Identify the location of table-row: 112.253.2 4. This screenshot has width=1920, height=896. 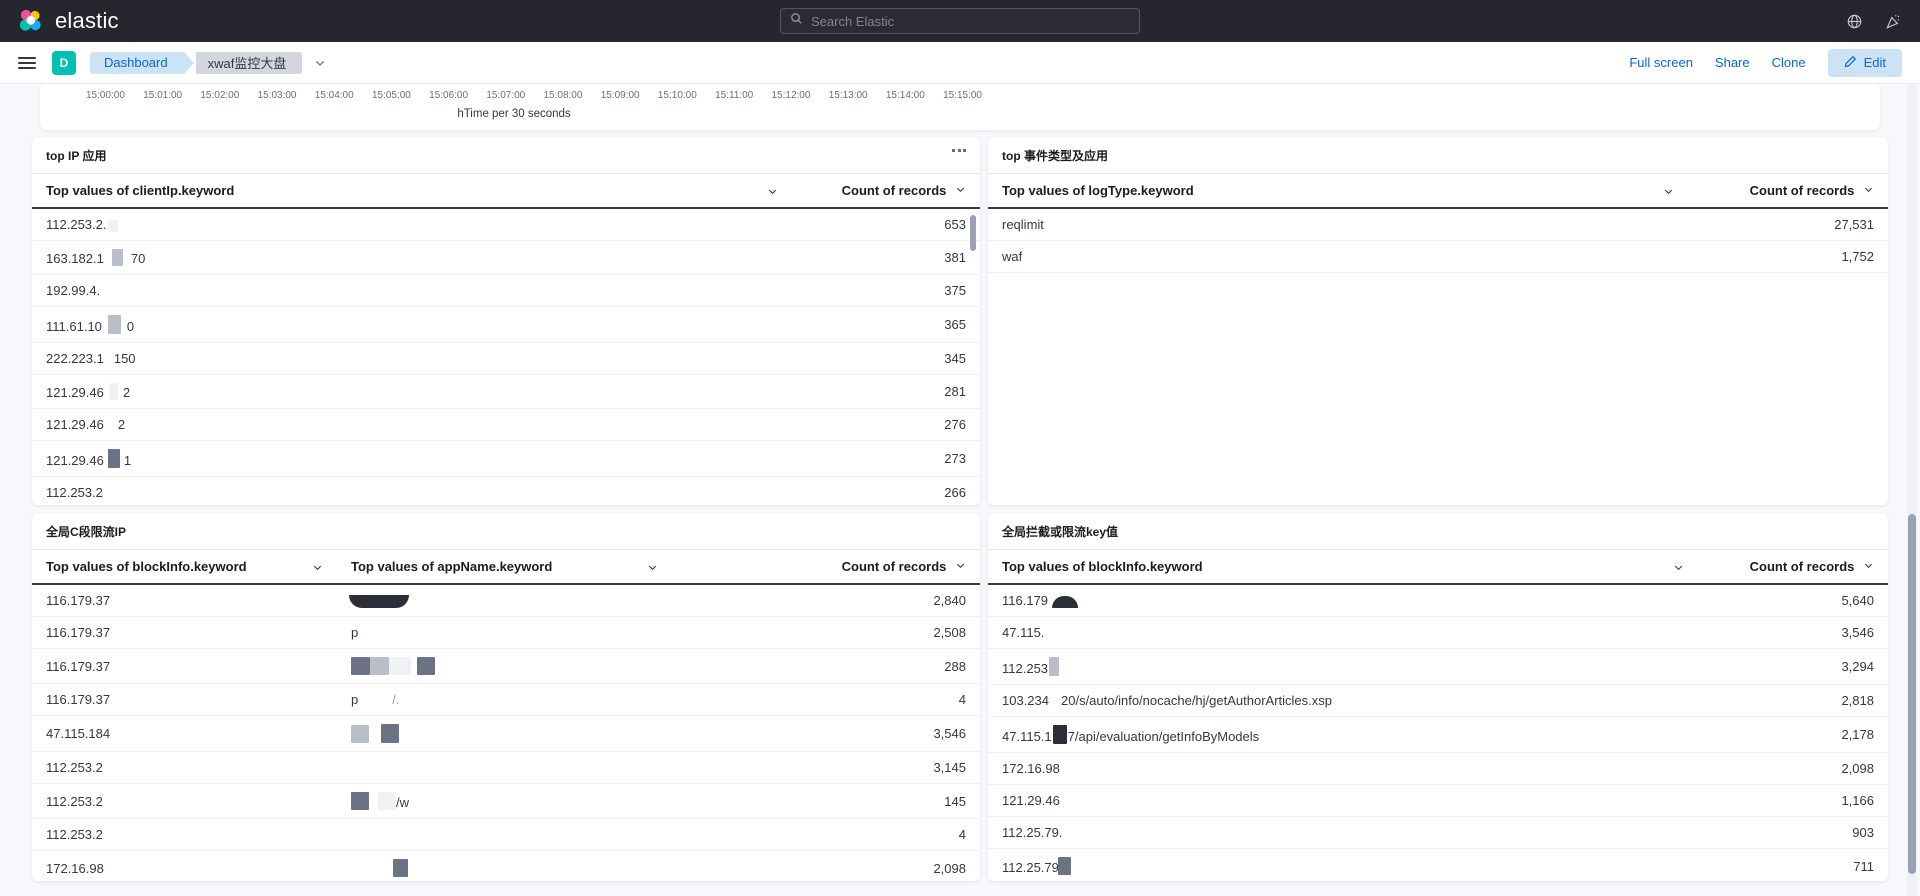
(506, 834).